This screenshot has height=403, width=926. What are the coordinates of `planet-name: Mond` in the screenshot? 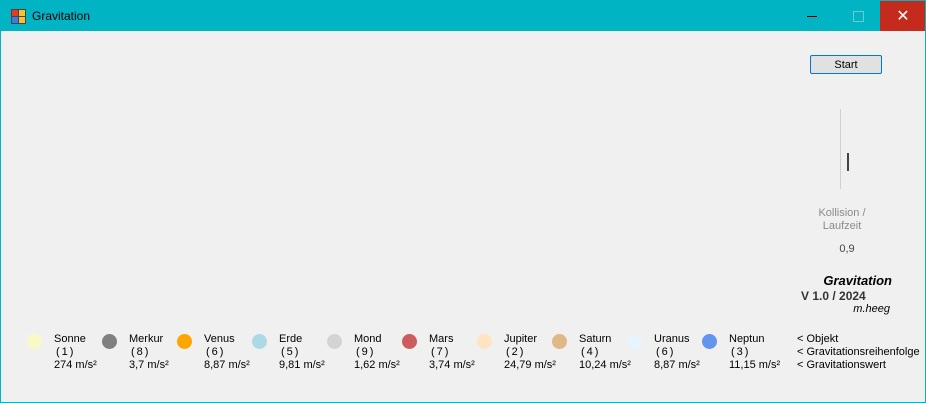 It's located at (368, 339).